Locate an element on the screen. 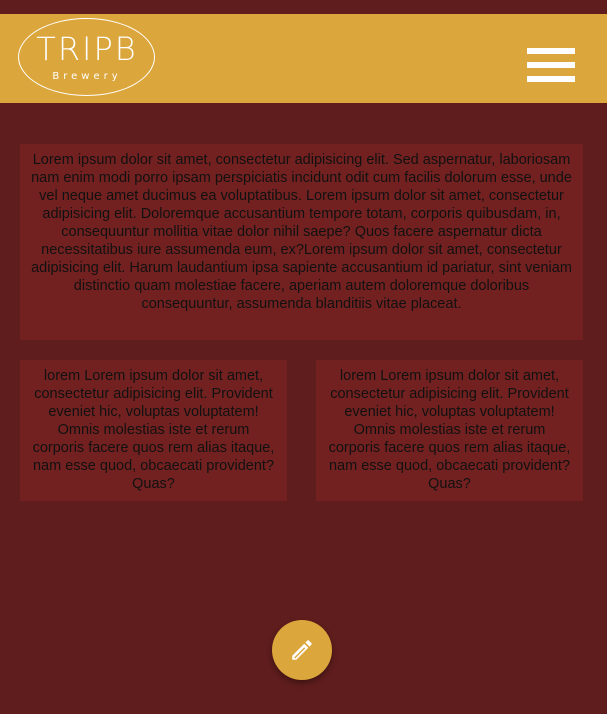  hamburger-menu-icon is located at coordinates (551, 65).